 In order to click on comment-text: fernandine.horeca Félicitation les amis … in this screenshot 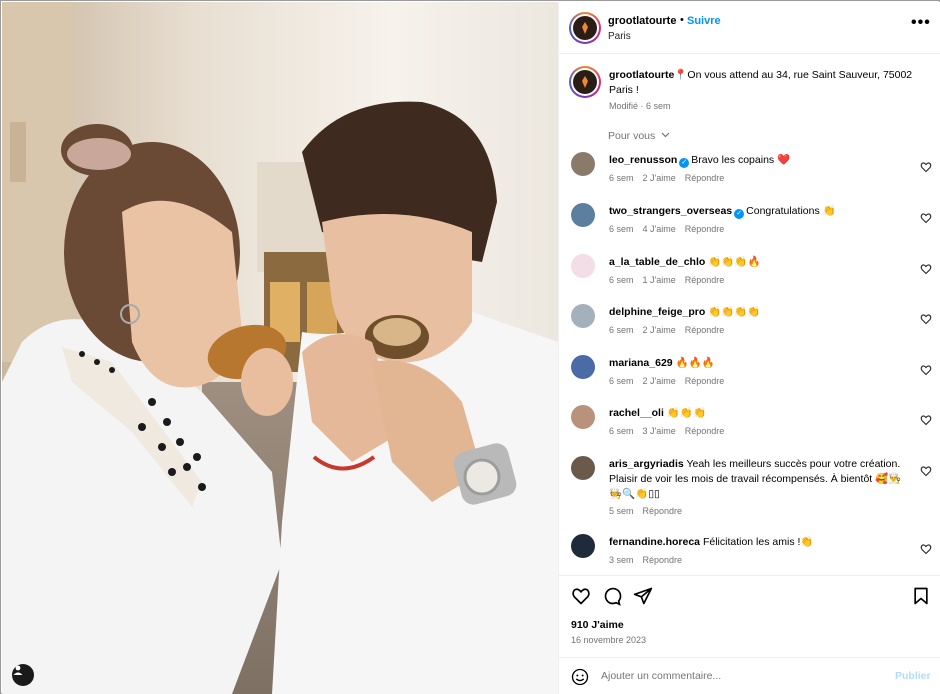, I will do `click(759, 542)`.